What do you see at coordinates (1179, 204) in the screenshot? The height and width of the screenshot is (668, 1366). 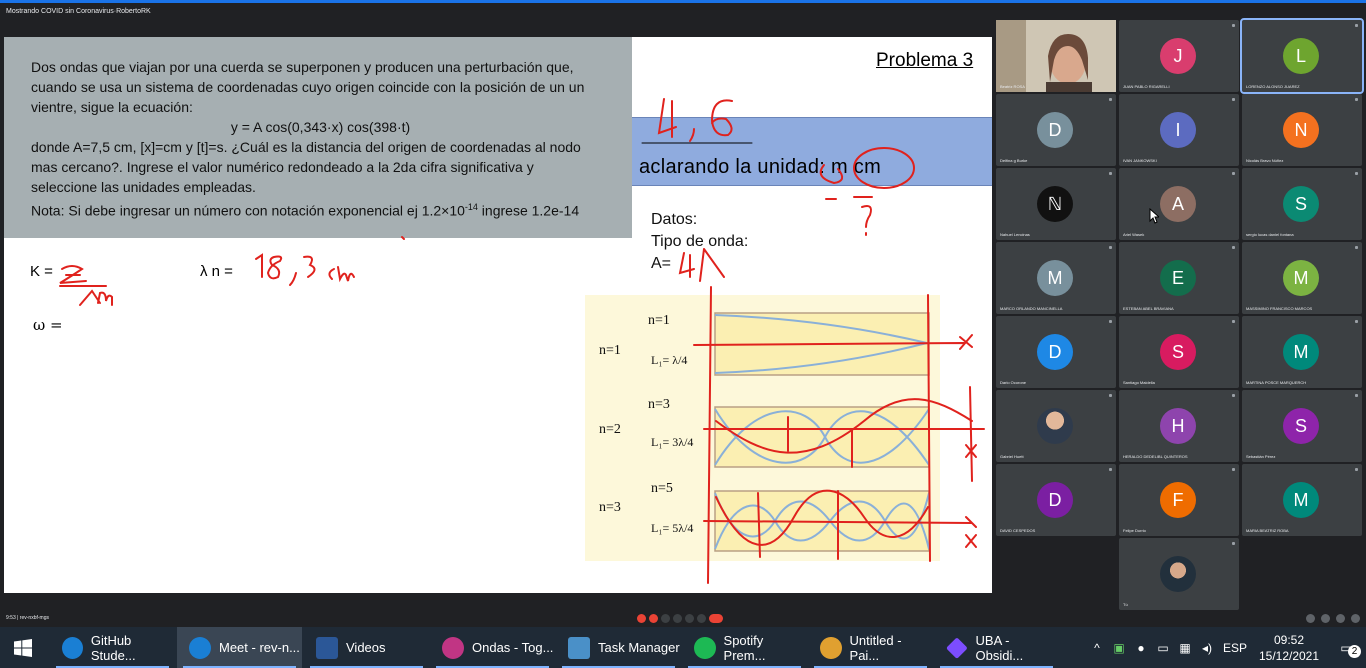 I see `participant-tile: A Ariel Wasek` at bounding box center [1179, 204].